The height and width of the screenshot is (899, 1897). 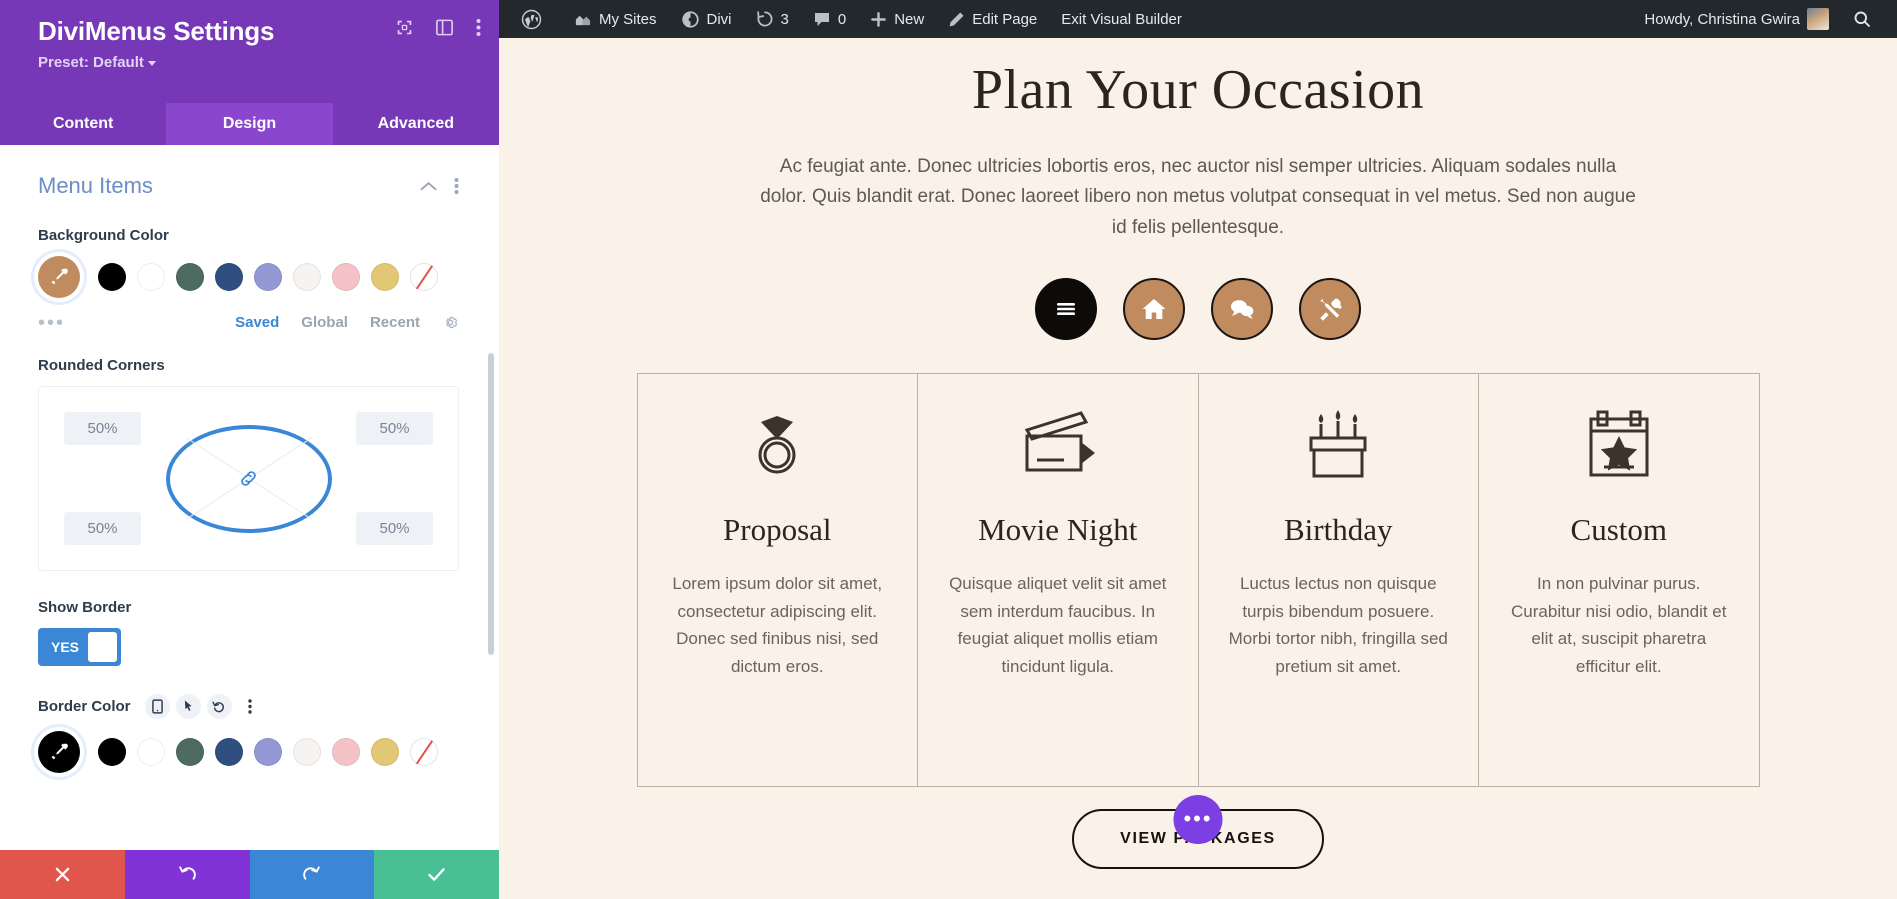 I want to click on corner-preview-shape, so click(x=248, y=478).